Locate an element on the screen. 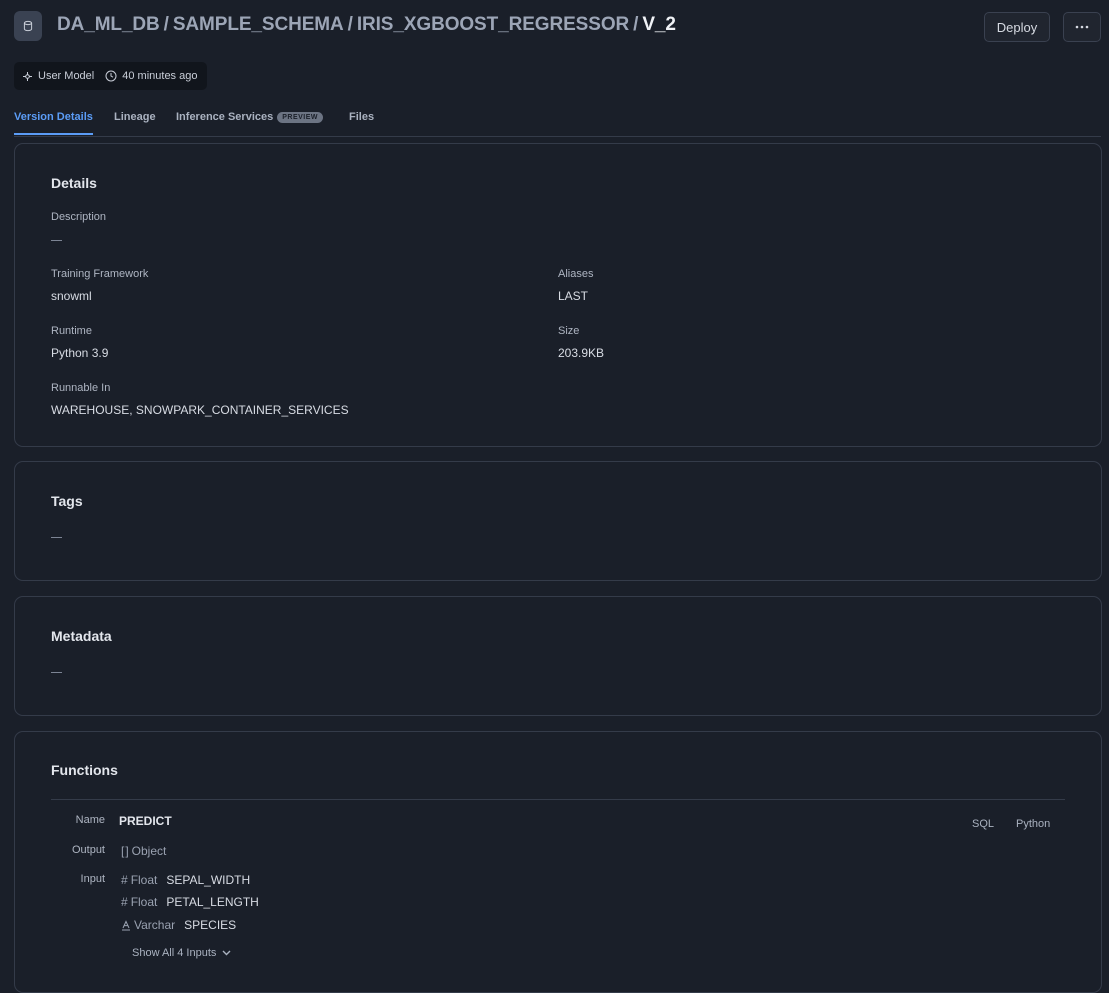 The height and width of the screenshot is (993, 1109). functions-divider is located at coordinates (558, 799).